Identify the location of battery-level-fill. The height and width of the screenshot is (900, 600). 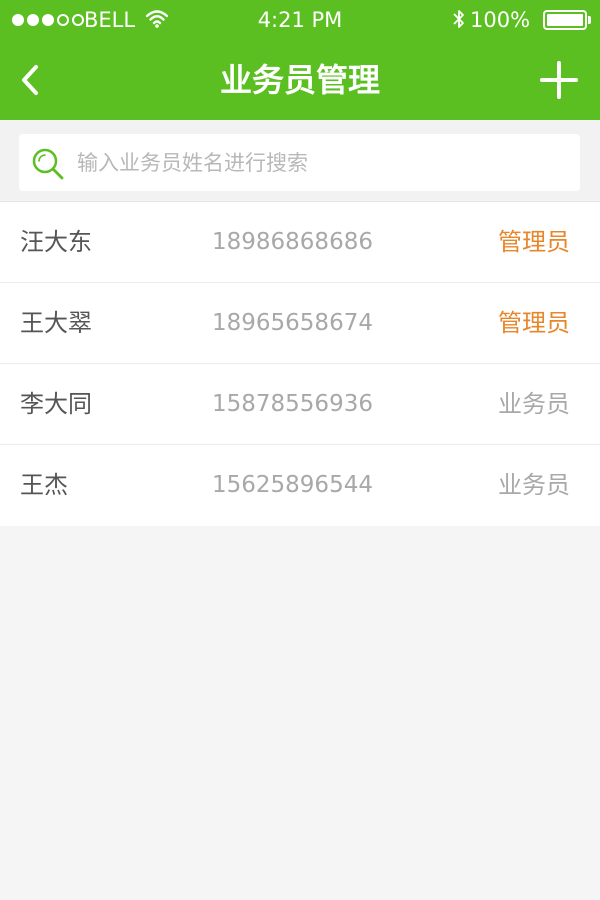
(565, 20).